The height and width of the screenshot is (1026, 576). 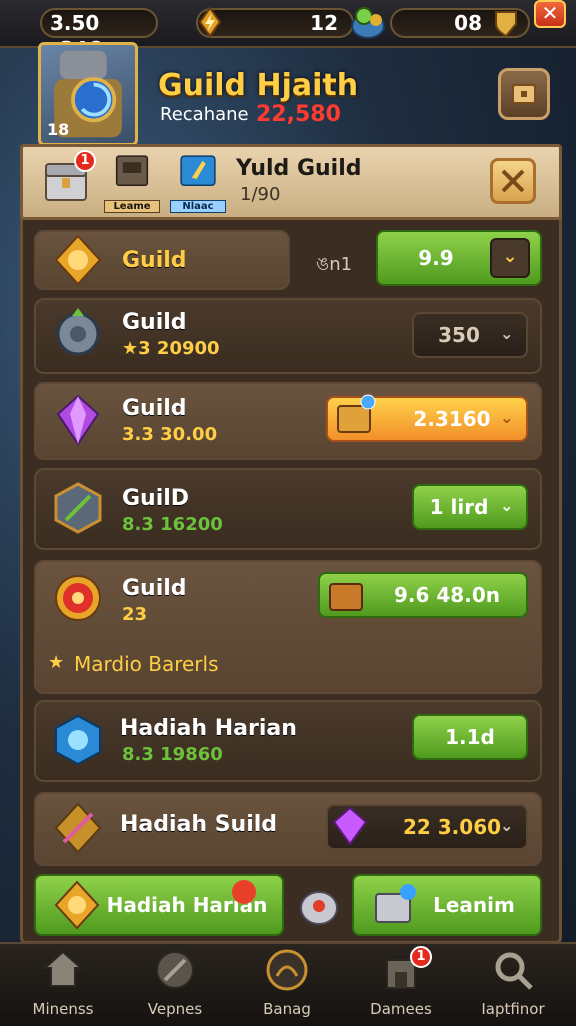 What do you see at coordinates (275, 22) in the screenshot?
I see `resource-counter-2: 12` at bounding box center [275, 22].